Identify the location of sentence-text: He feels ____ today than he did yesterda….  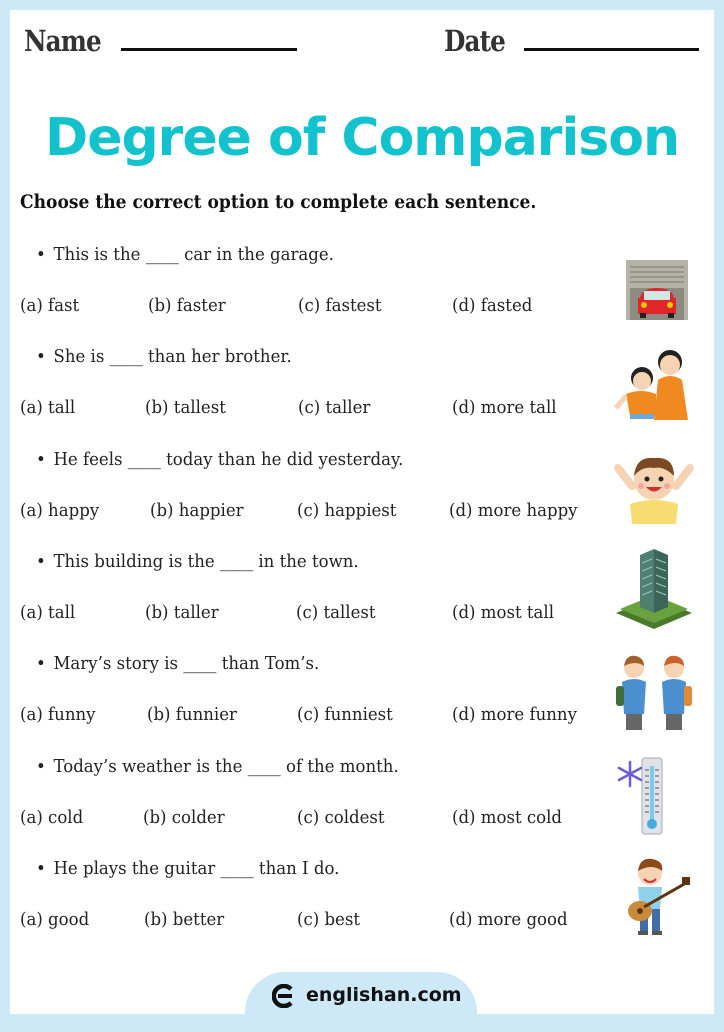
(228, 459).